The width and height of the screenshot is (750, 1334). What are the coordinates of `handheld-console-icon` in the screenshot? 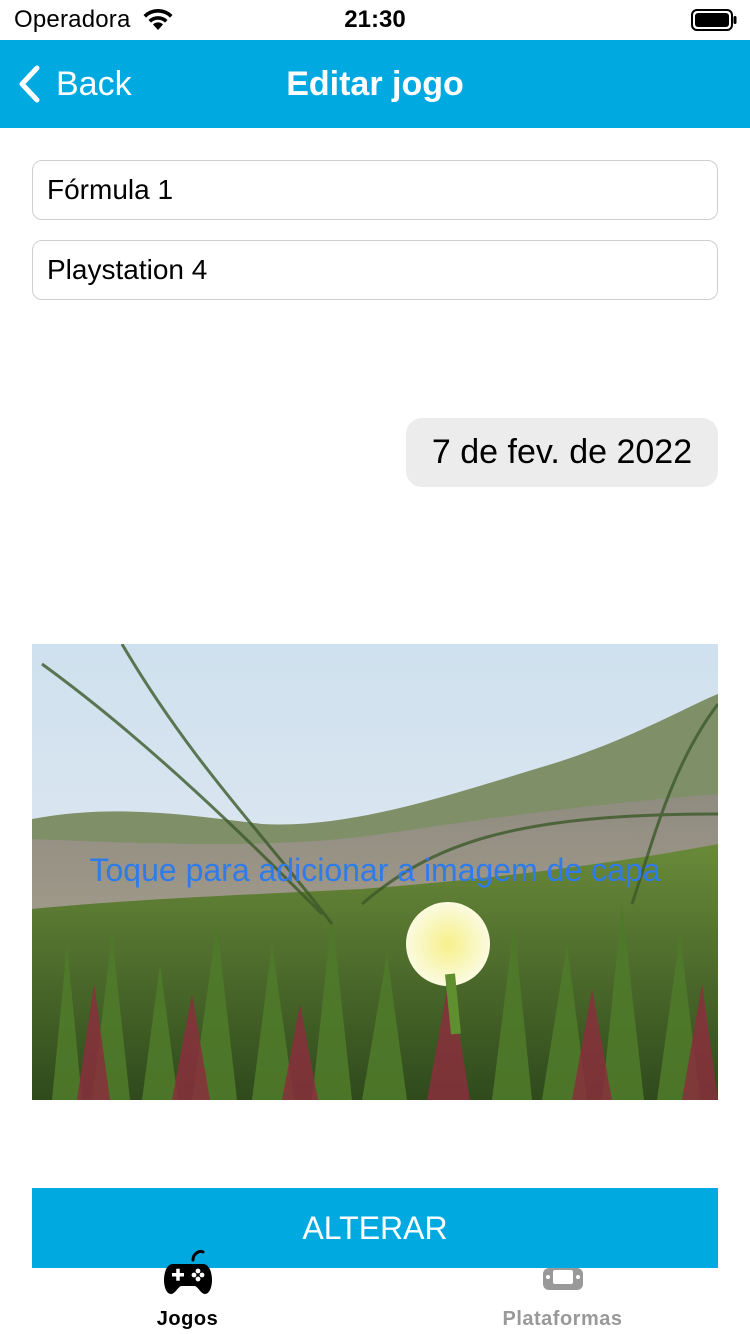 It's located at (562, 1279).